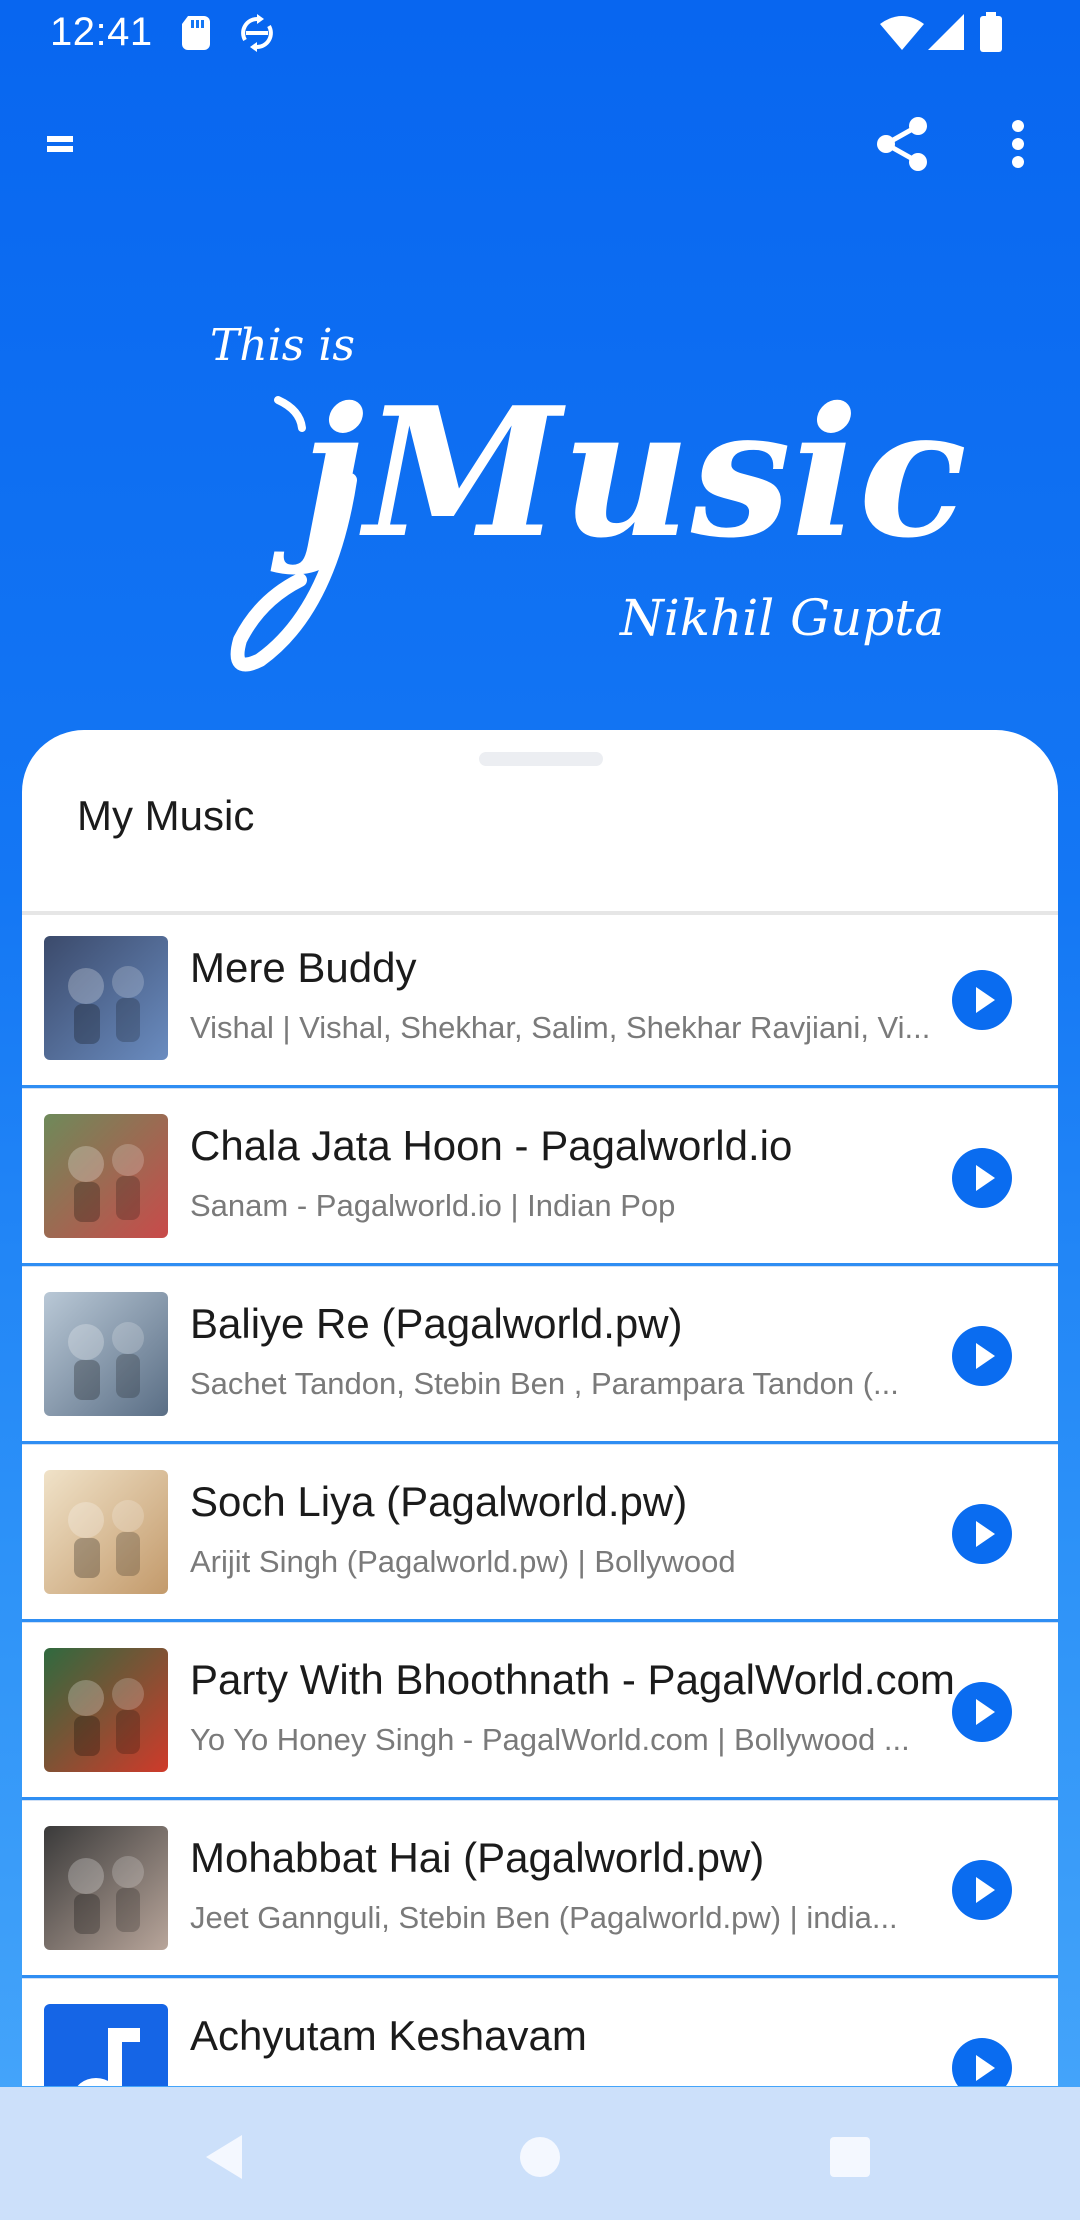  I want to click on sd-card-icon, so click(196, 33).